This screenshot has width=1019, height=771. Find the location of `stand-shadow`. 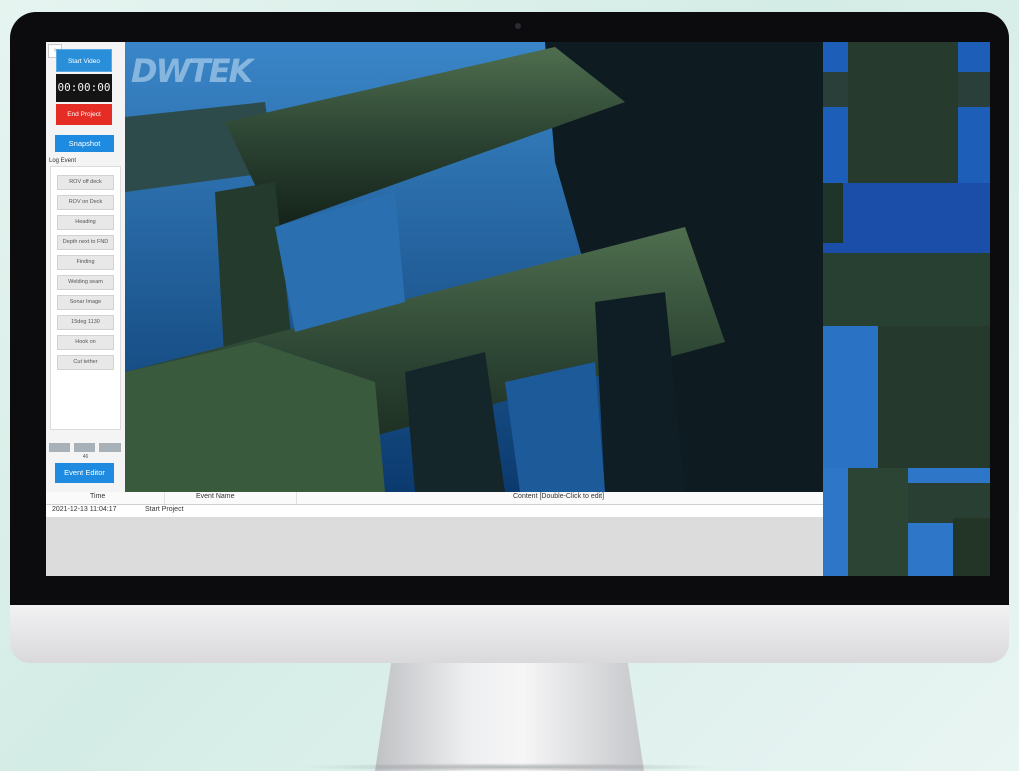

stand-shadow is located at coordinates (510, 767).